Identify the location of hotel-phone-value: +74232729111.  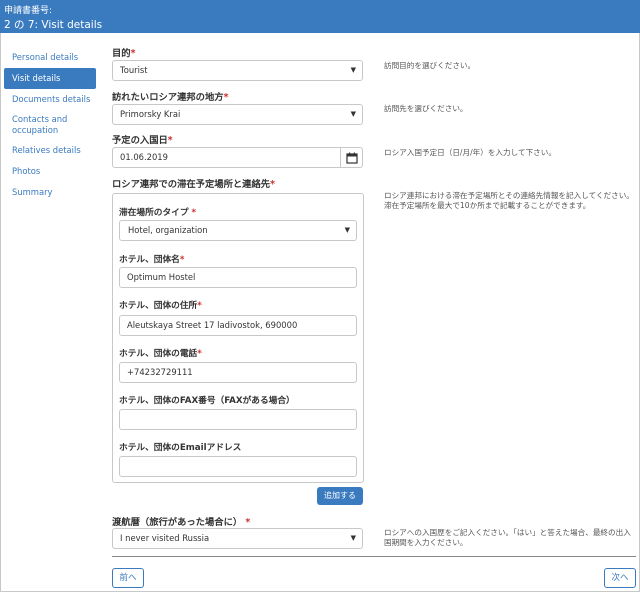
(160, 372).